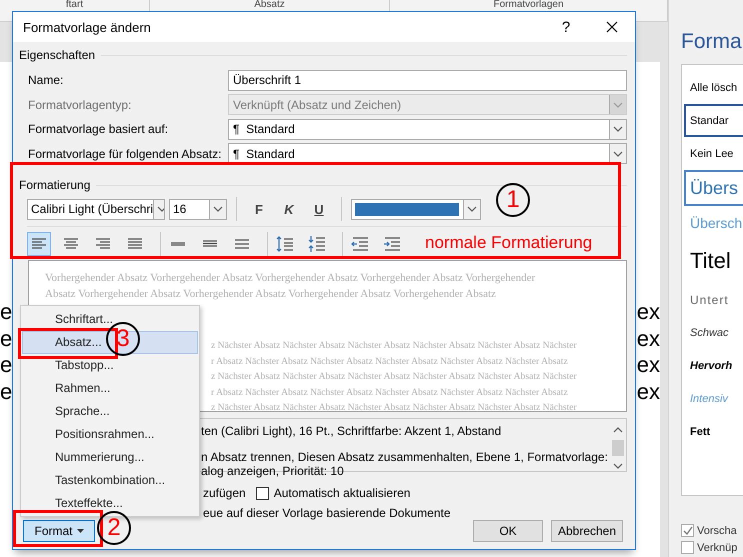 Image resolution: width=743 pixels, height=557 pixels. What do you see at coordinates (392, 243) in the screenshot?
I see `increase-indent-icon` at bounding box center [392, 243].